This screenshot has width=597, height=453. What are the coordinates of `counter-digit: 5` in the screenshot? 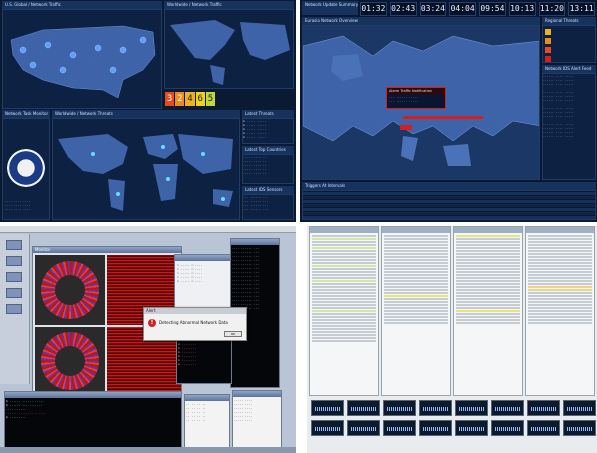 It's located at (210, 99).